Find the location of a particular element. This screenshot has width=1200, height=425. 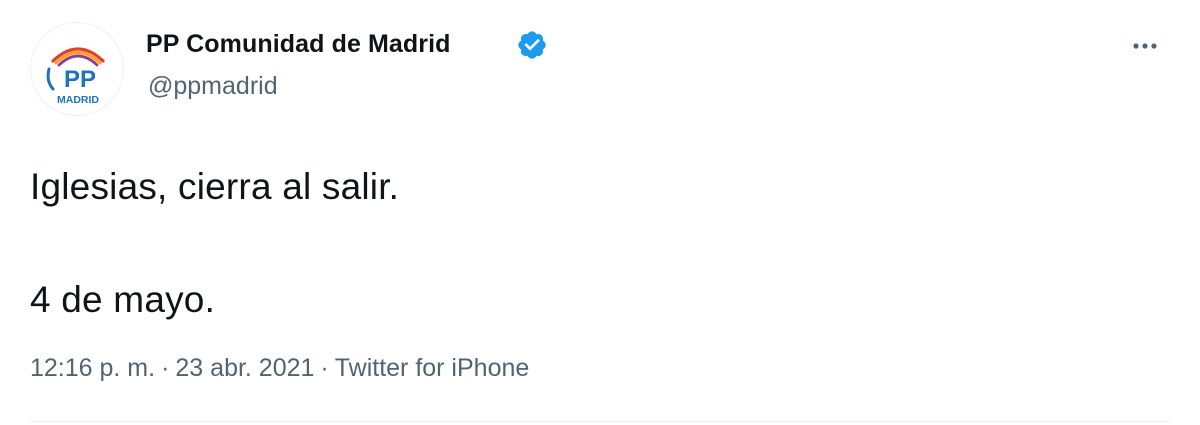

tweet-source: Twitter for iPhone is located at coordinates (432, 368).